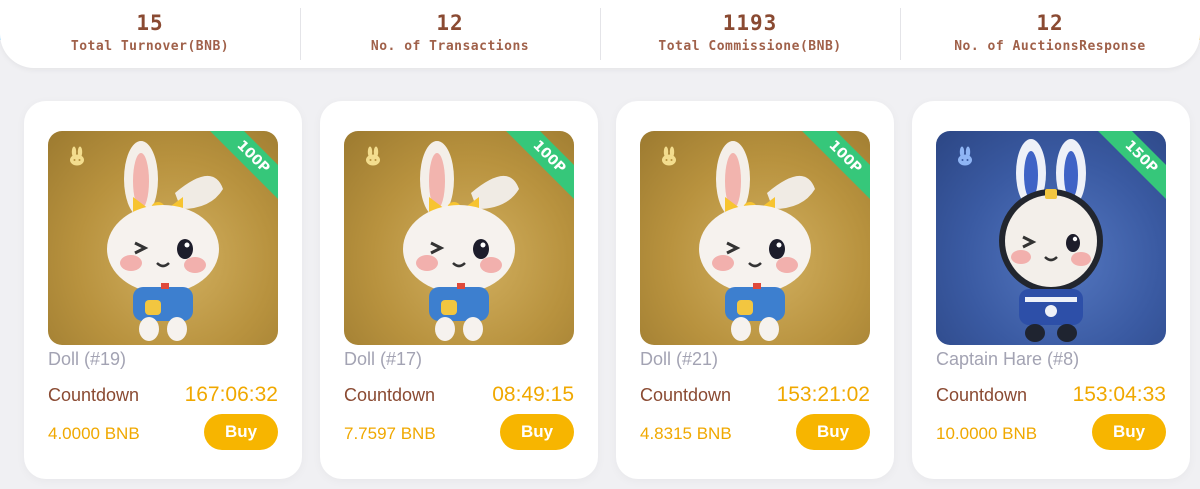  I want to click on stat-value: 15, so click(150, 22).